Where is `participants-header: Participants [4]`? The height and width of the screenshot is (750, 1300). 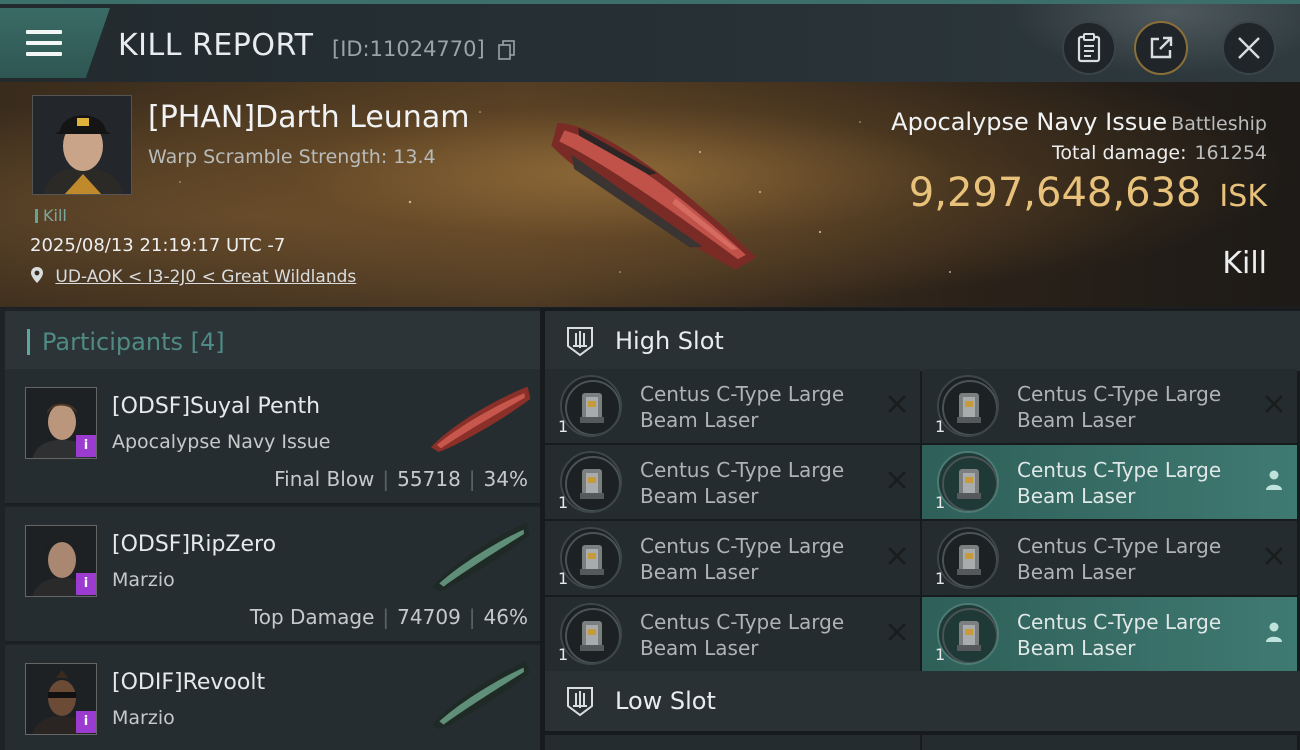 participants-header: Participants [4] is located at coordinates (272, 342).